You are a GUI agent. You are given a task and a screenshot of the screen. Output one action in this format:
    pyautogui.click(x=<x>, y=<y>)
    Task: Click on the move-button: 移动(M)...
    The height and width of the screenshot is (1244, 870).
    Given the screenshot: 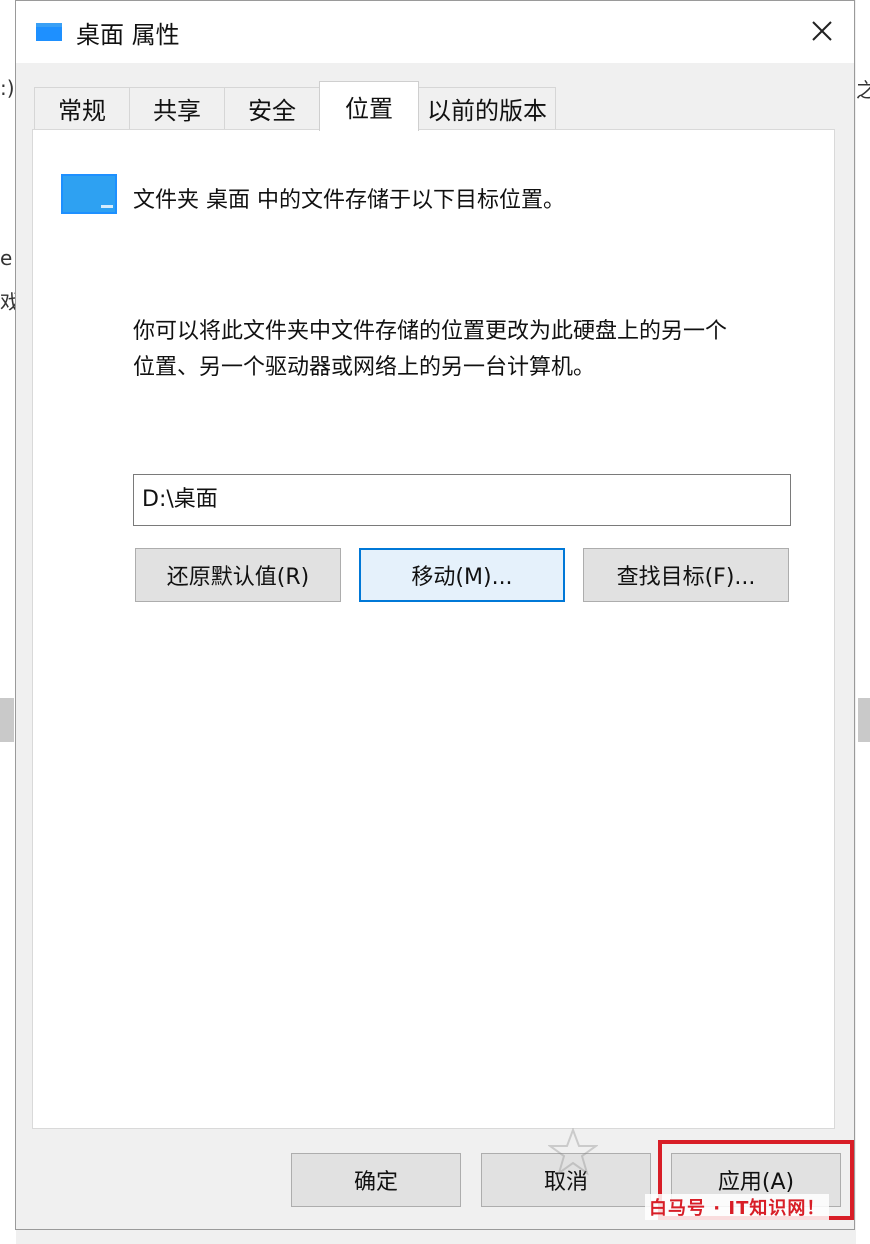 What is the action you would take?
    pyautogui.click(x=462, y=575)
    